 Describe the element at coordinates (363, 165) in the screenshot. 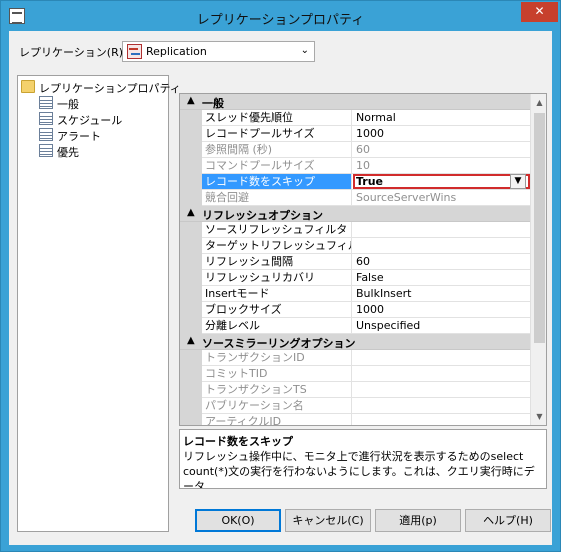

I see `property-value: 10` at that location.